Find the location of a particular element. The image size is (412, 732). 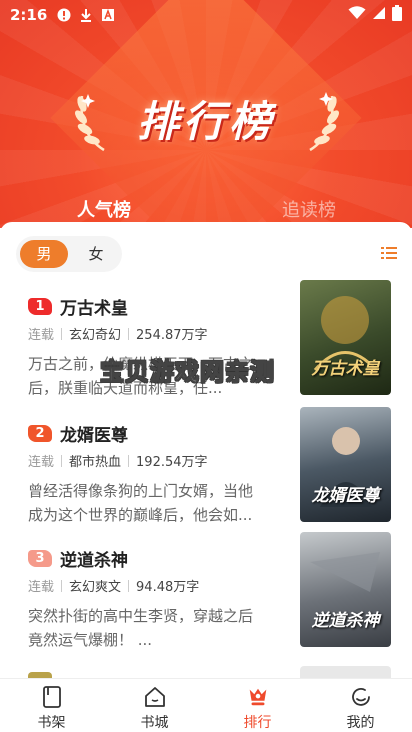

rank-badge: 2 is located at coordinates (40, 433).